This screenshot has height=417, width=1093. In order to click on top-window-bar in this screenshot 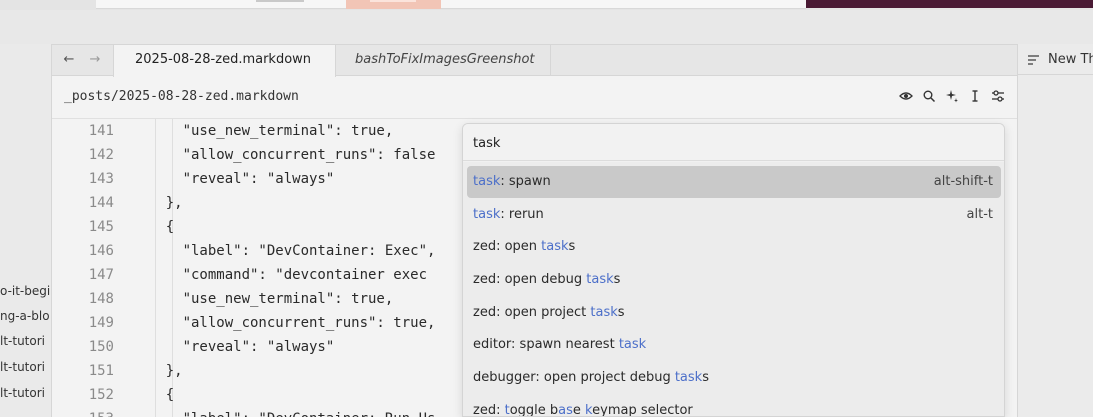, I will do `click(451, 4)`.